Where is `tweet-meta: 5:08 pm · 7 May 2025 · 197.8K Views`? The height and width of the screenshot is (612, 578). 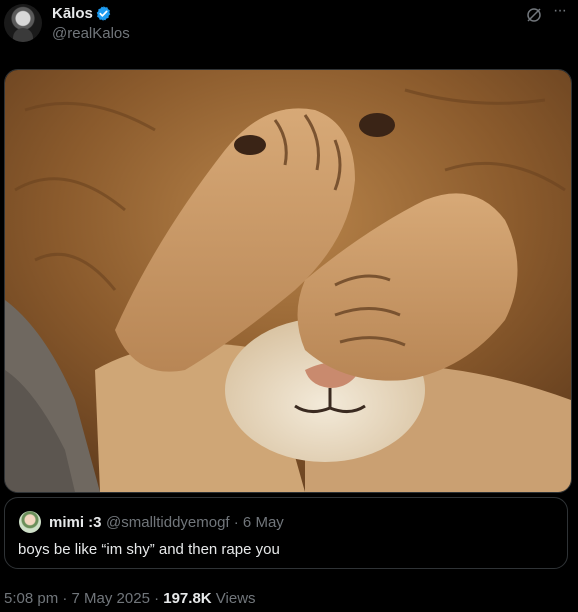
tweet-meta: 5:08 pm · 7 May 2025 · 197.8K Views is located at coordinates (130, 598).